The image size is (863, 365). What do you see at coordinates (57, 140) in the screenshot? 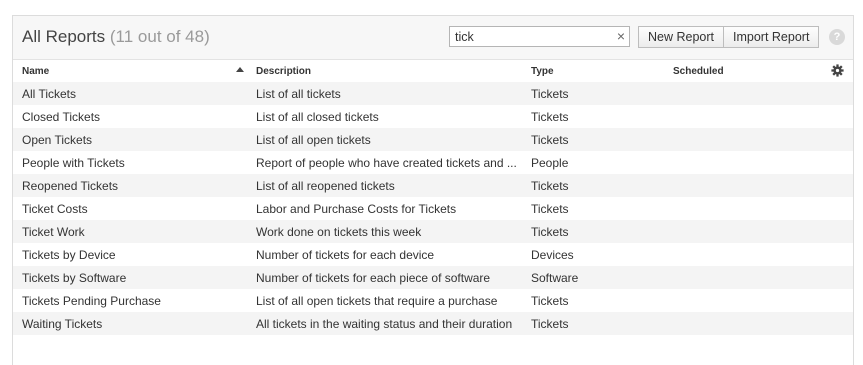
I see `report-name: Open Tickets` at bounding box center [57, 140].